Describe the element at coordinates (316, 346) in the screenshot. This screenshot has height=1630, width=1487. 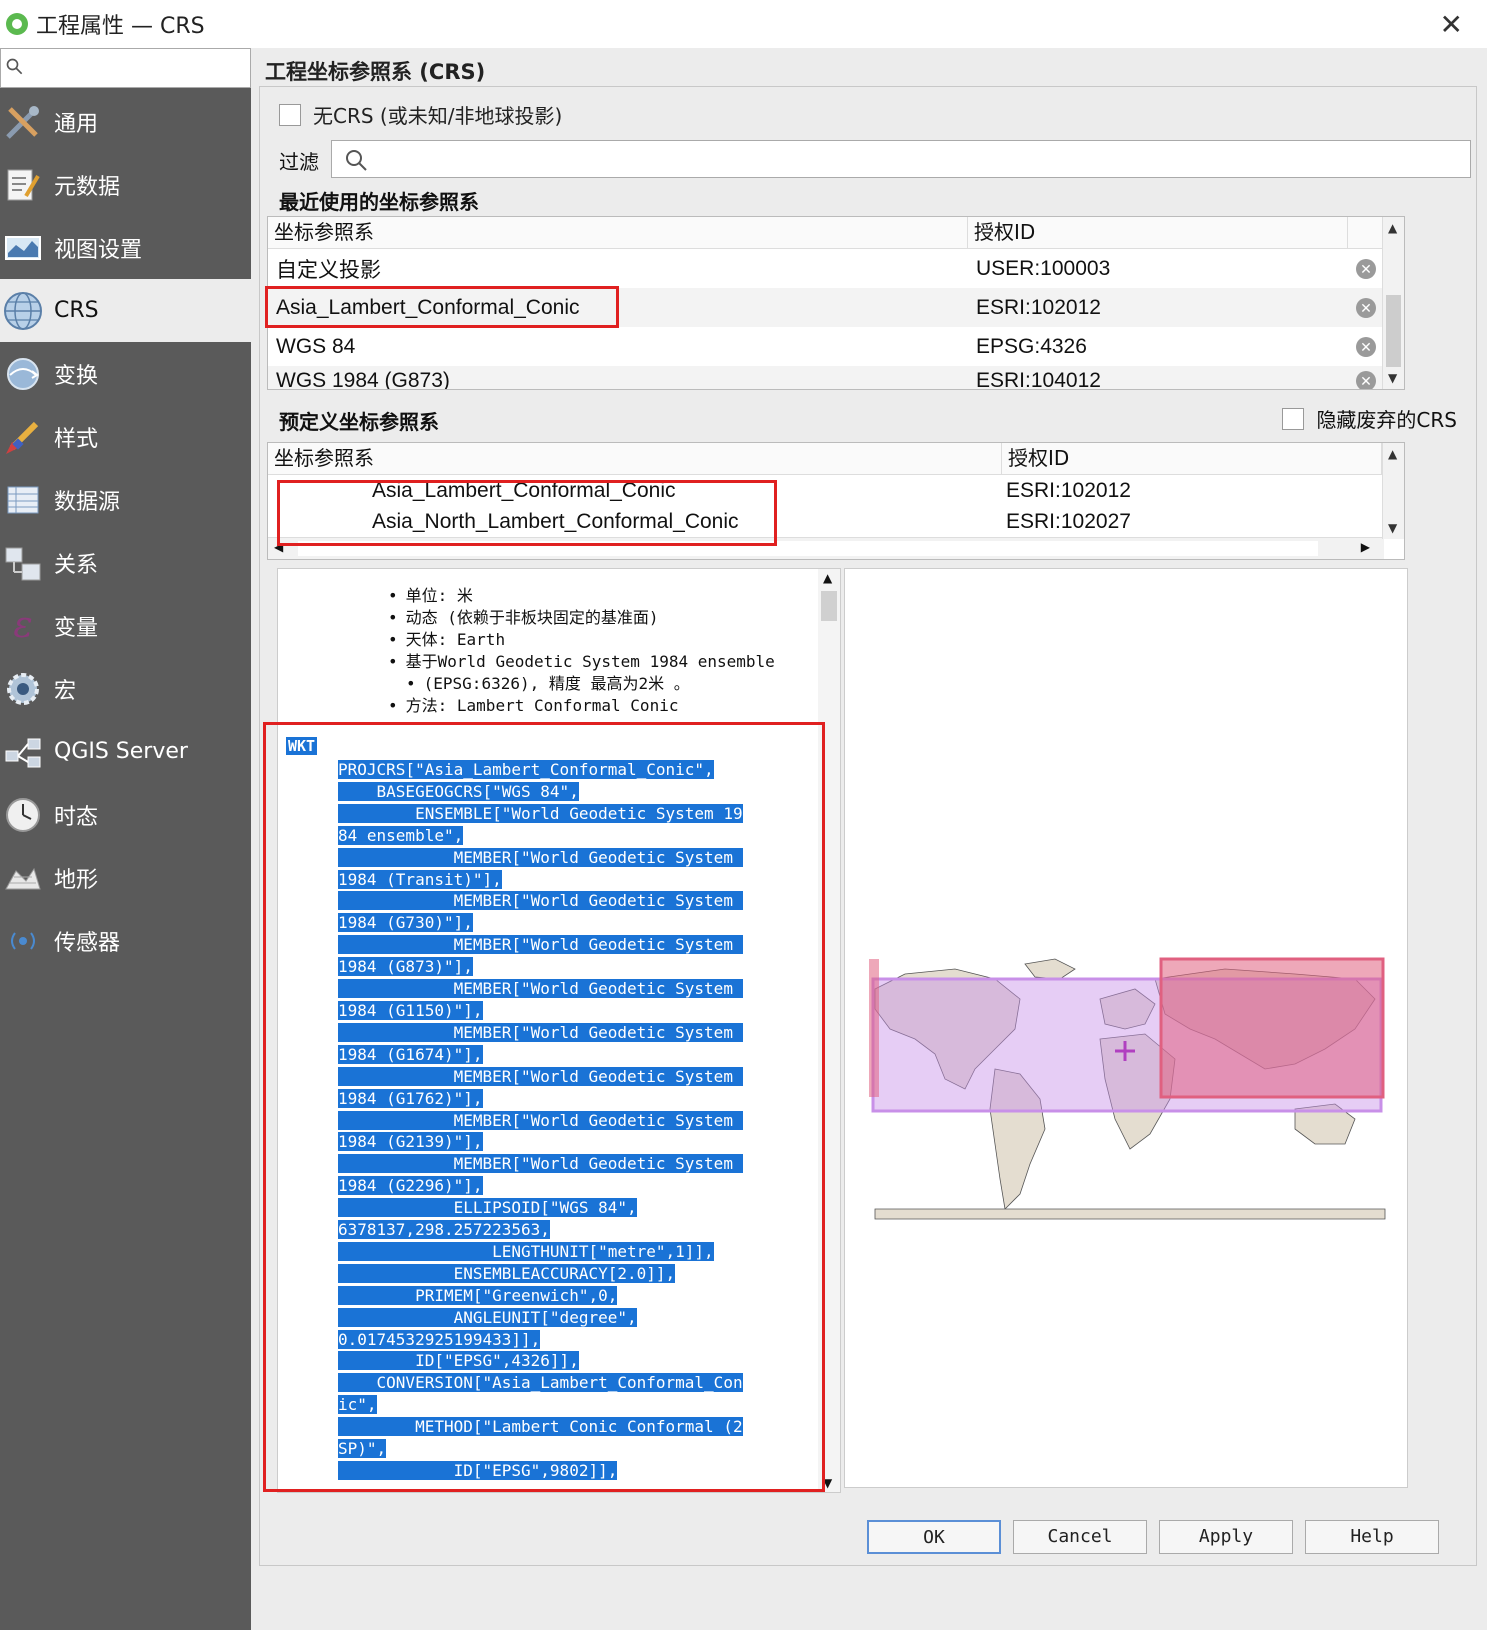
I see `recent-row-name: WGS 84` at that location.